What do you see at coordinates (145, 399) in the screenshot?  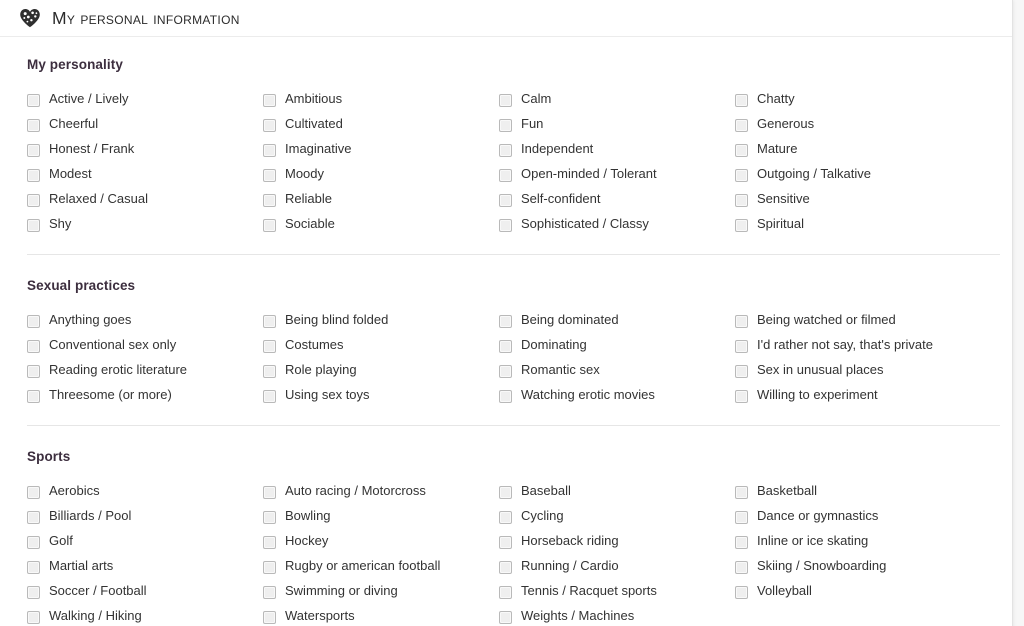 I see `option-row: Threesome (or more)` at bounding box center [145, 399].